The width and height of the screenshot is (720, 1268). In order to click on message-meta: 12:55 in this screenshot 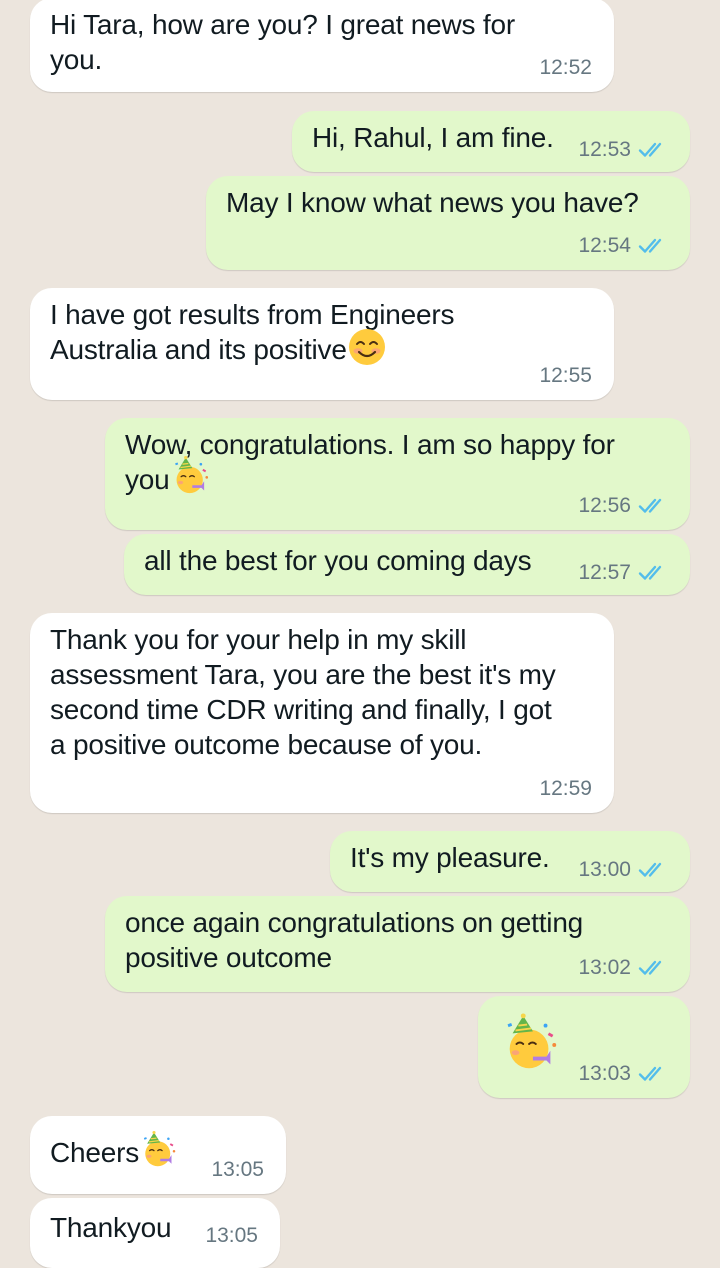, I will do `click(565, 376)`.